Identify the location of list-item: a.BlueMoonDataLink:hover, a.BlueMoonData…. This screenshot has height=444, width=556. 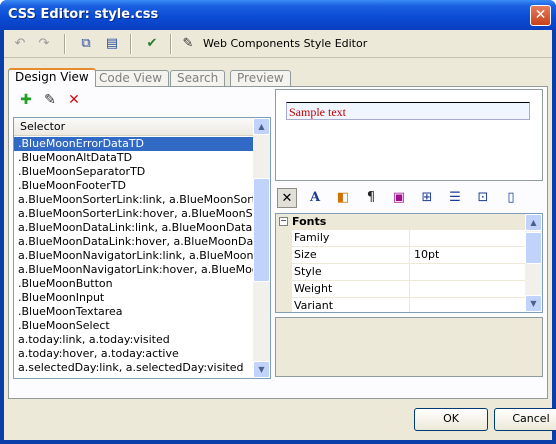
(133, 242).